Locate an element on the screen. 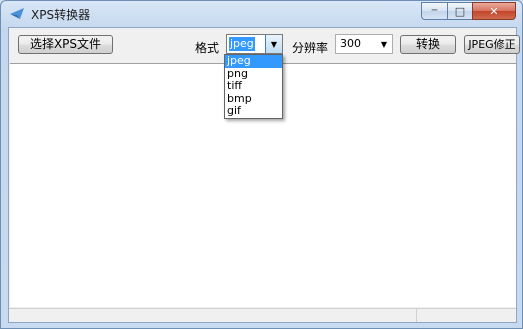  jpeg-fix-button: JPEG修正 is located at coordinates (492, 44).